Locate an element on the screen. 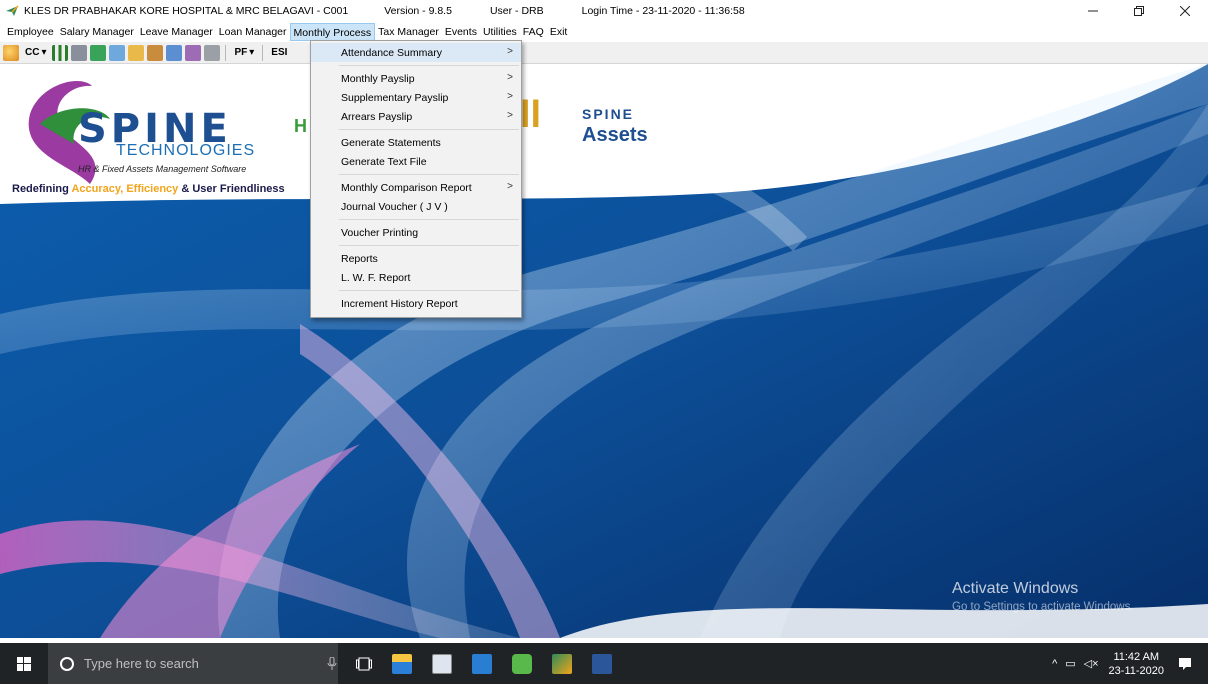 The image size is (1208, 684). tools-icon is located at coordinates (79, 52).